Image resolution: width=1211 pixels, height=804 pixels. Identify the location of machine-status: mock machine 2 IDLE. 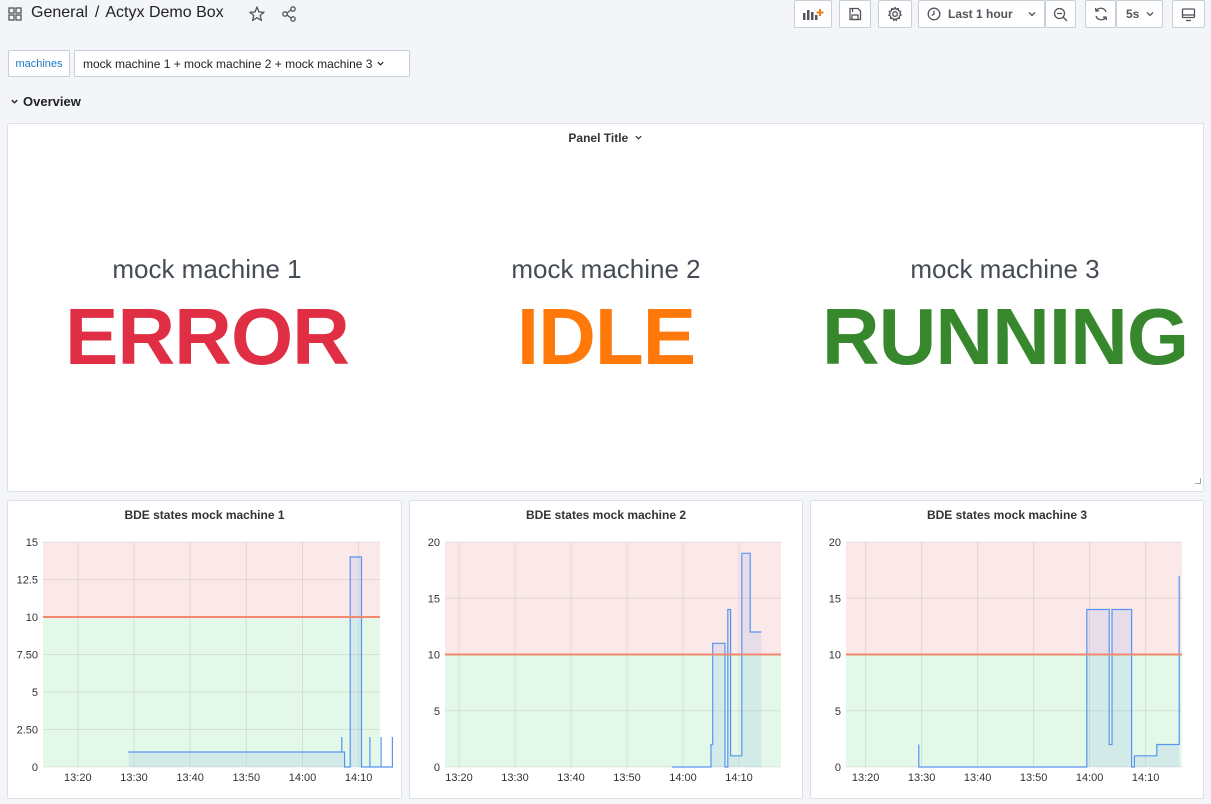
(606, 315).